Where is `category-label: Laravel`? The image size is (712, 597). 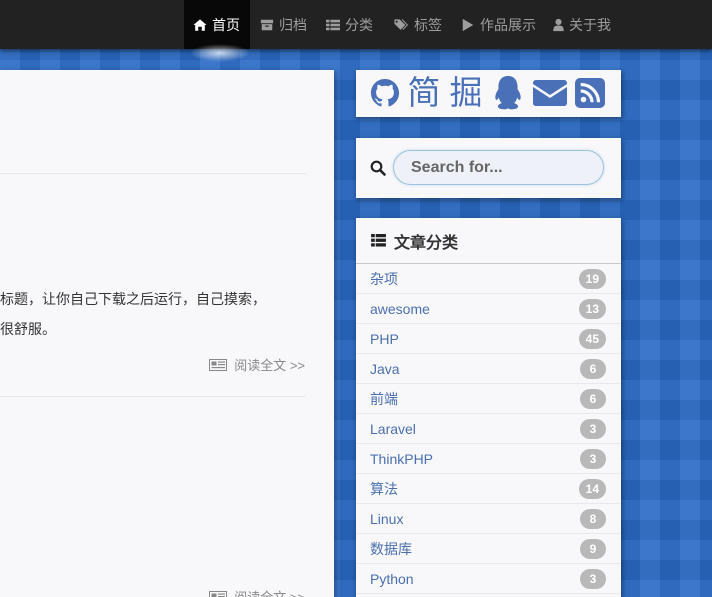
category-label: Laravel is located at coordinates (393, 428).